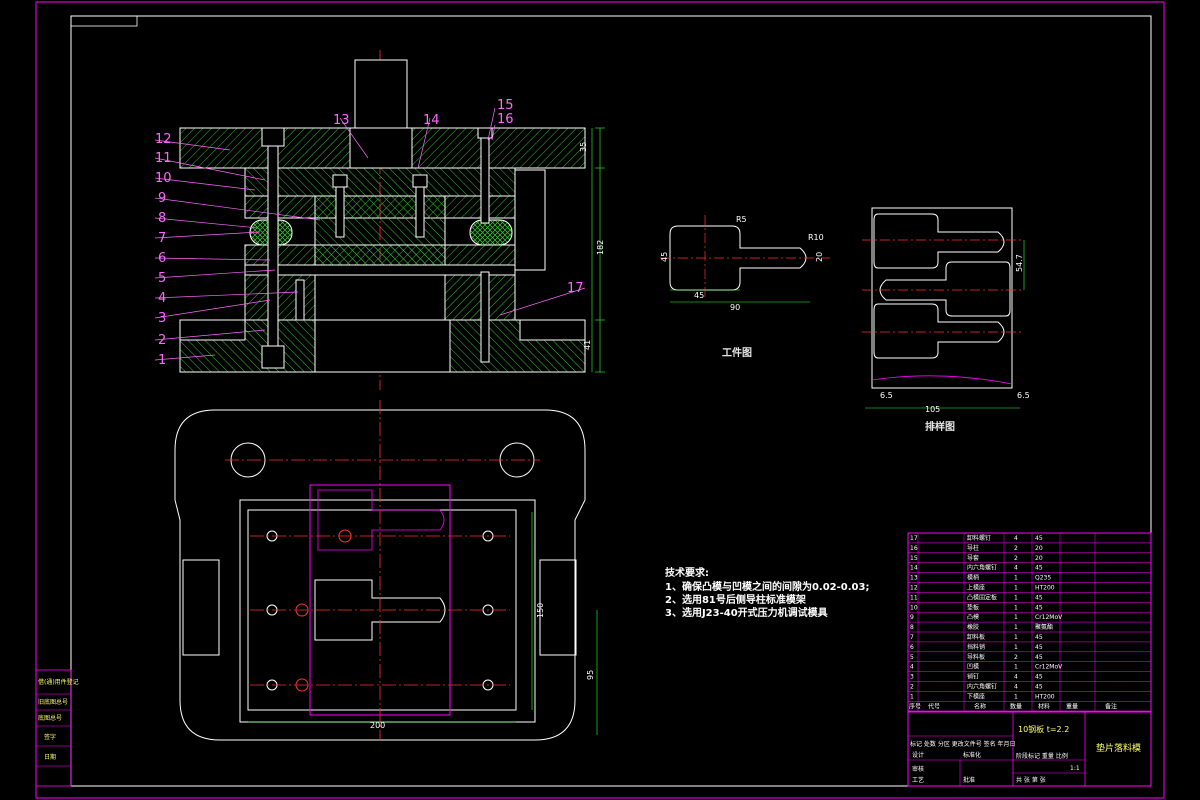  I want to click on layout-drawing: 54.7 6.5 6.5 105 排样图, so click(946, 320).